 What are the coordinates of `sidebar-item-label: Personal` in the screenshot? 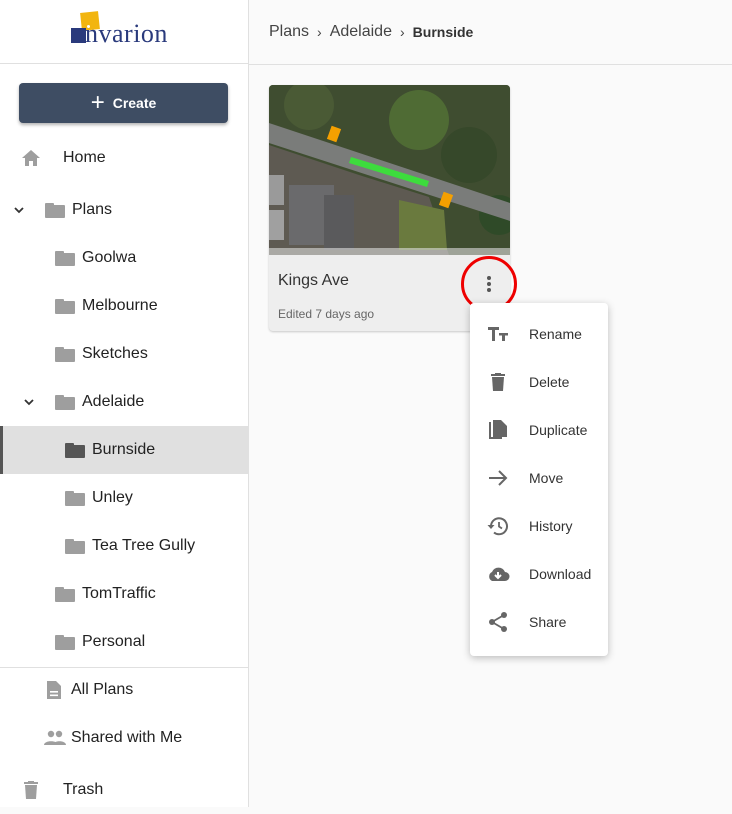 It's located at (114, 641).